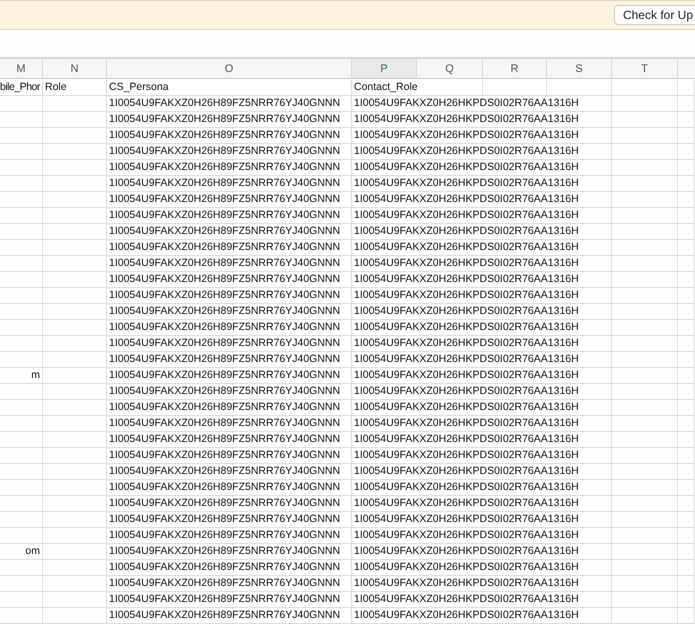 The height and width of the screenshot is (624, 695). Describe the element at coordinates (21, 88) in the screenshot. I see `table-cell: bile_Phor` at that location.